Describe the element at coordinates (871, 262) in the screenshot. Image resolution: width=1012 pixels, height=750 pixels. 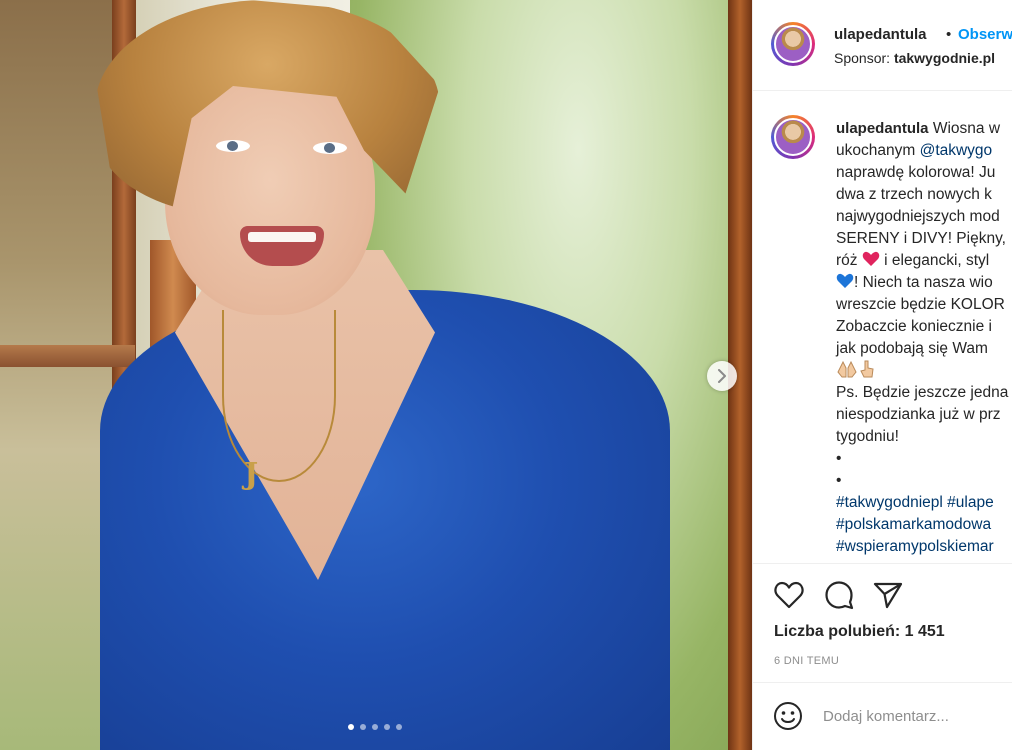
I see `heart-emoji-icon` at that location.